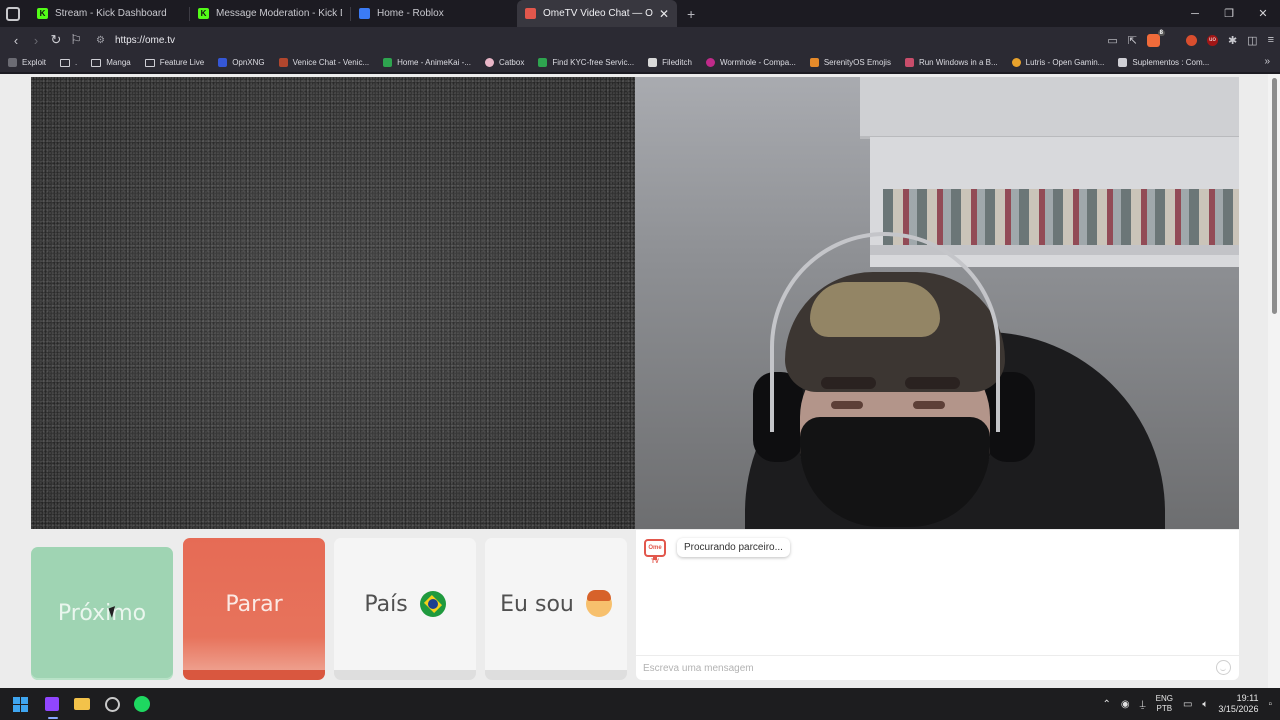 The image size is (1280, 720). I want to click on clock: 19:11 3/15/2026, so click(1238, 704).